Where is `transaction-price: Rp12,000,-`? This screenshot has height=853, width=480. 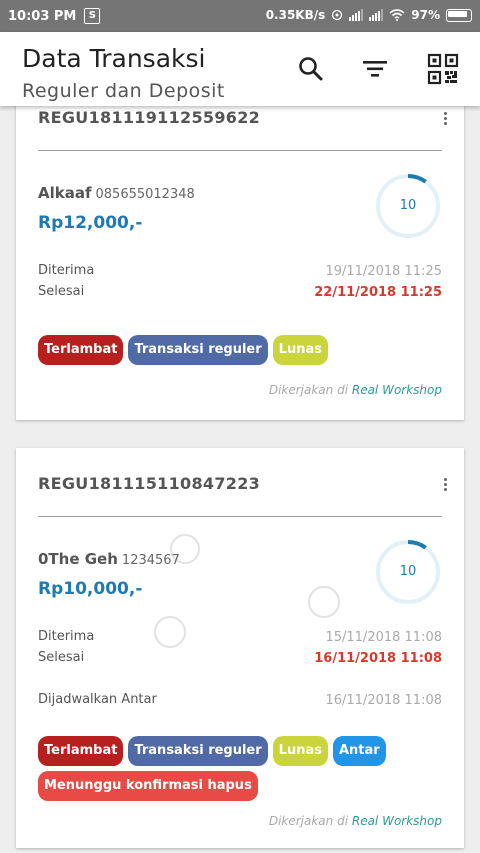
transaction-price: Rp12,000,- is located at coordinates (90, 223).